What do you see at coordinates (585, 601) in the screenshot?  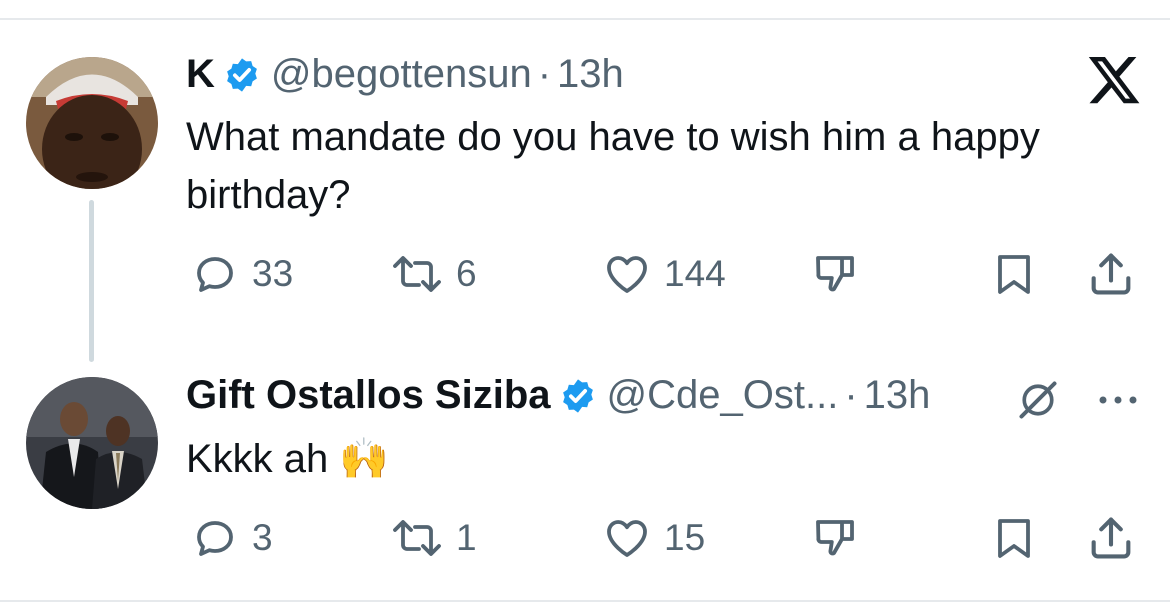 I see `bottom-divider` at bounding box center [585, 601].